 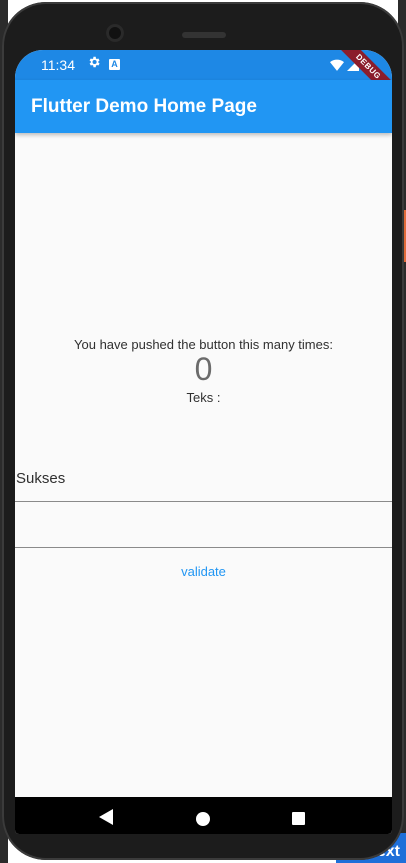 I want to click on home-icon, so click(x=203, y=819).